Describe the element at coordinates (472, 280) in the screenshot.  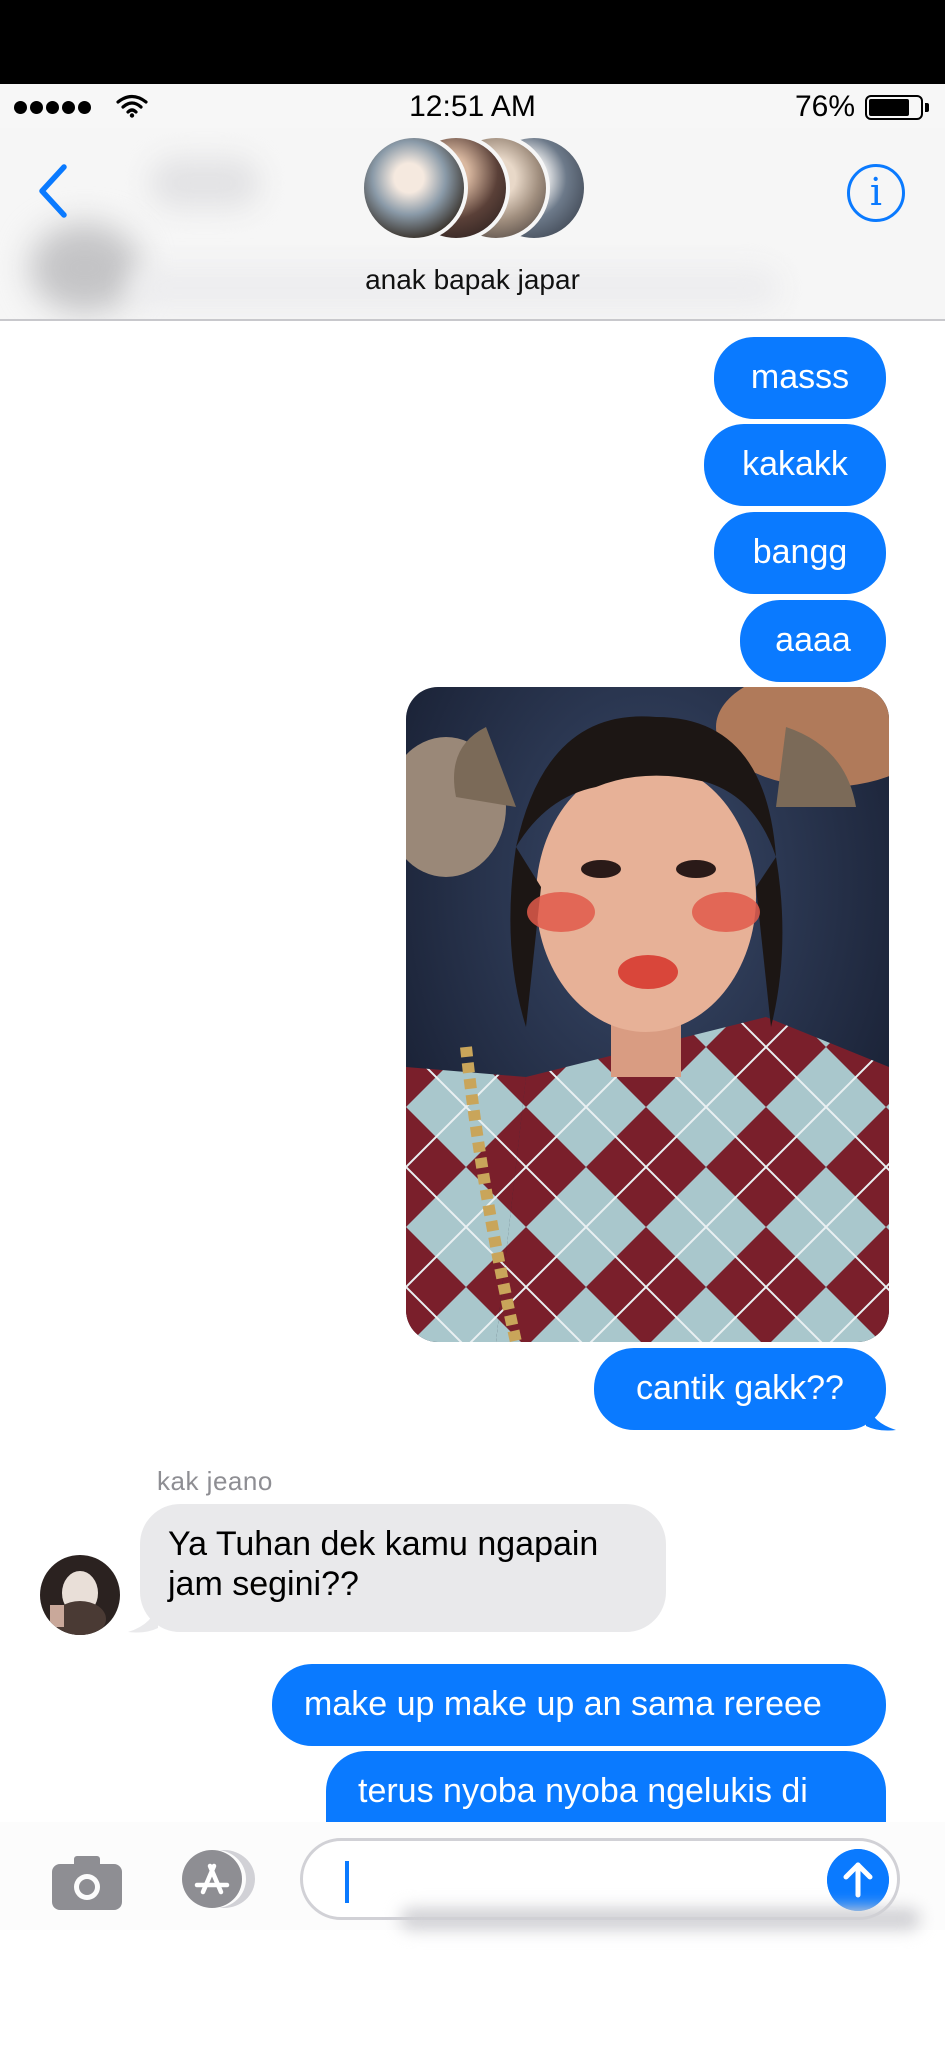
I see `group-name: anak bapak japar` at that location.